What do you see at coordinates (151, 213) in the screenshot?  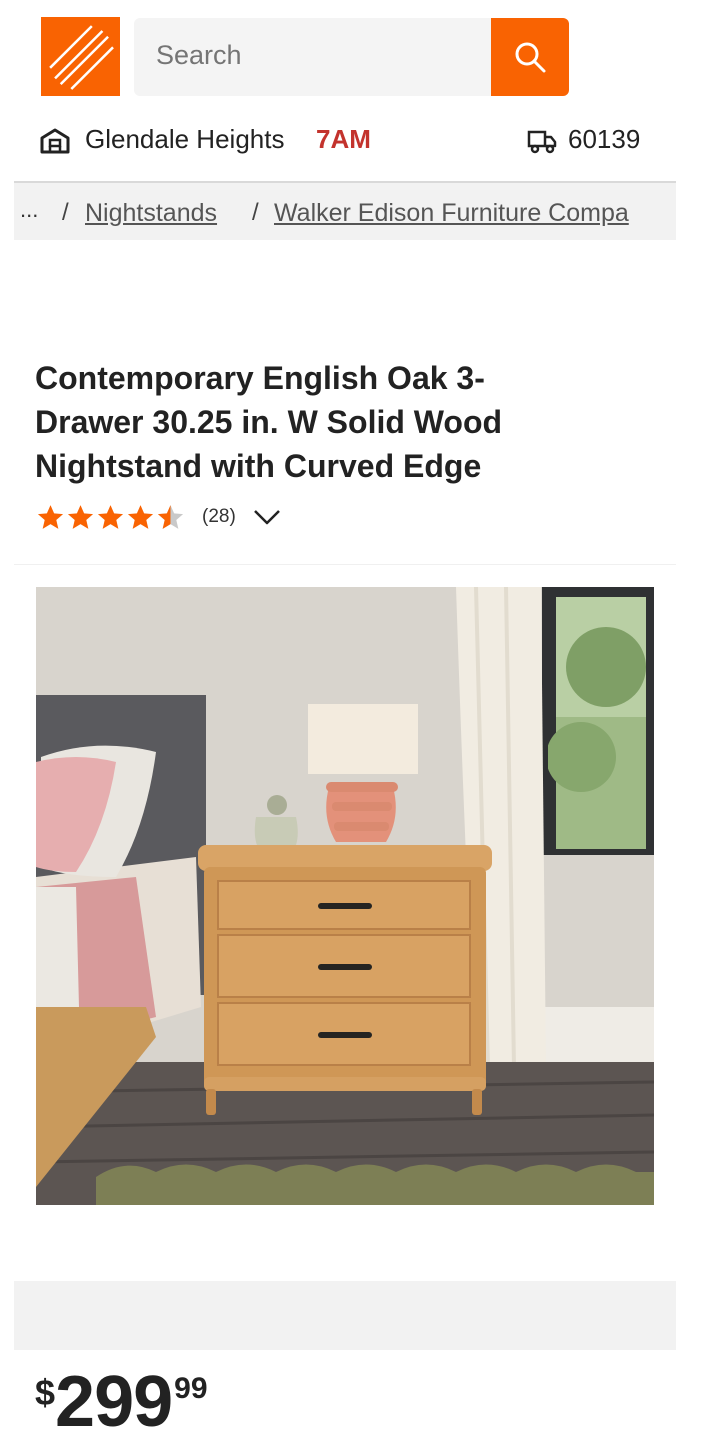 I see `breadcrumb-link-nightstands: Nightstands` at bounding box center [151, 213].